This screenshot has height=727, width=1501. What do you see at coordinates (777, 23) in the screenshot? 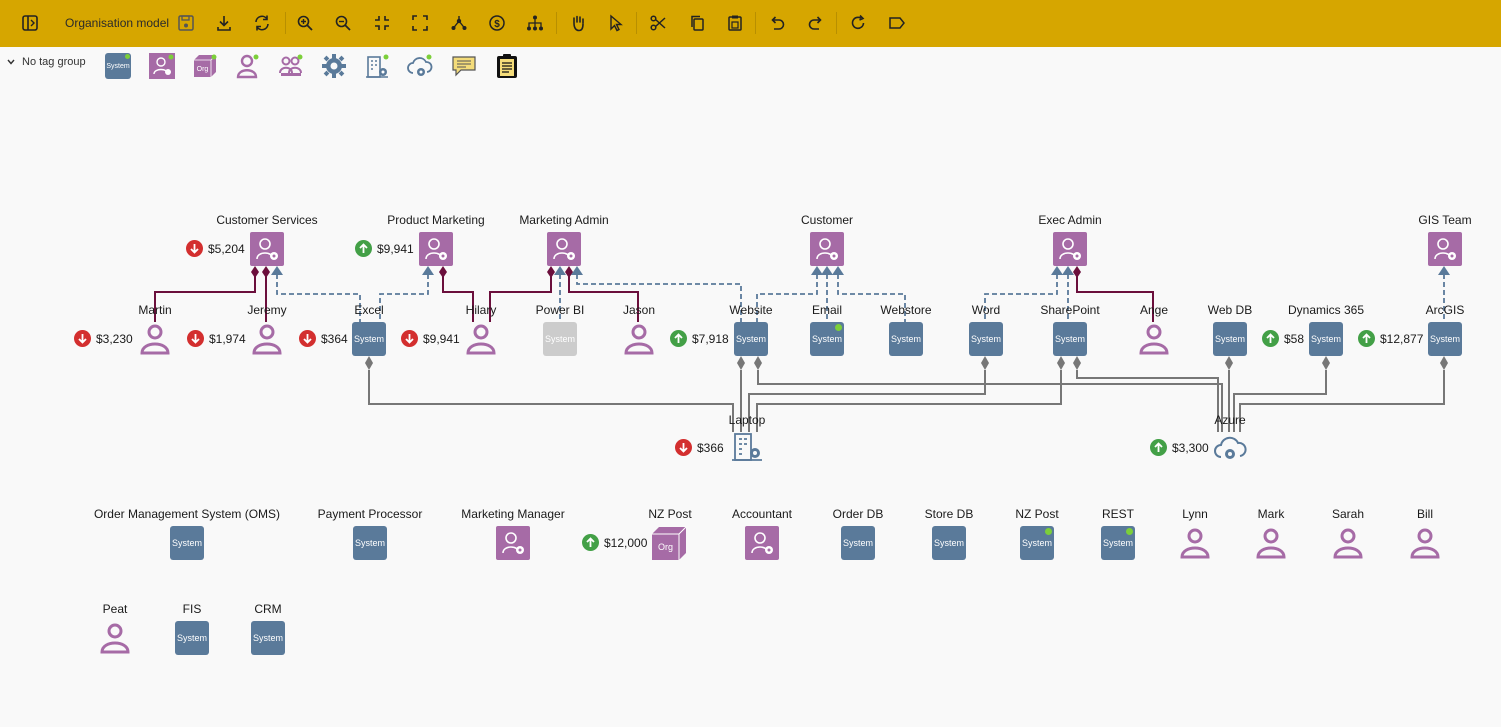
I see `undo-icon` at bounding box center [777, 23].